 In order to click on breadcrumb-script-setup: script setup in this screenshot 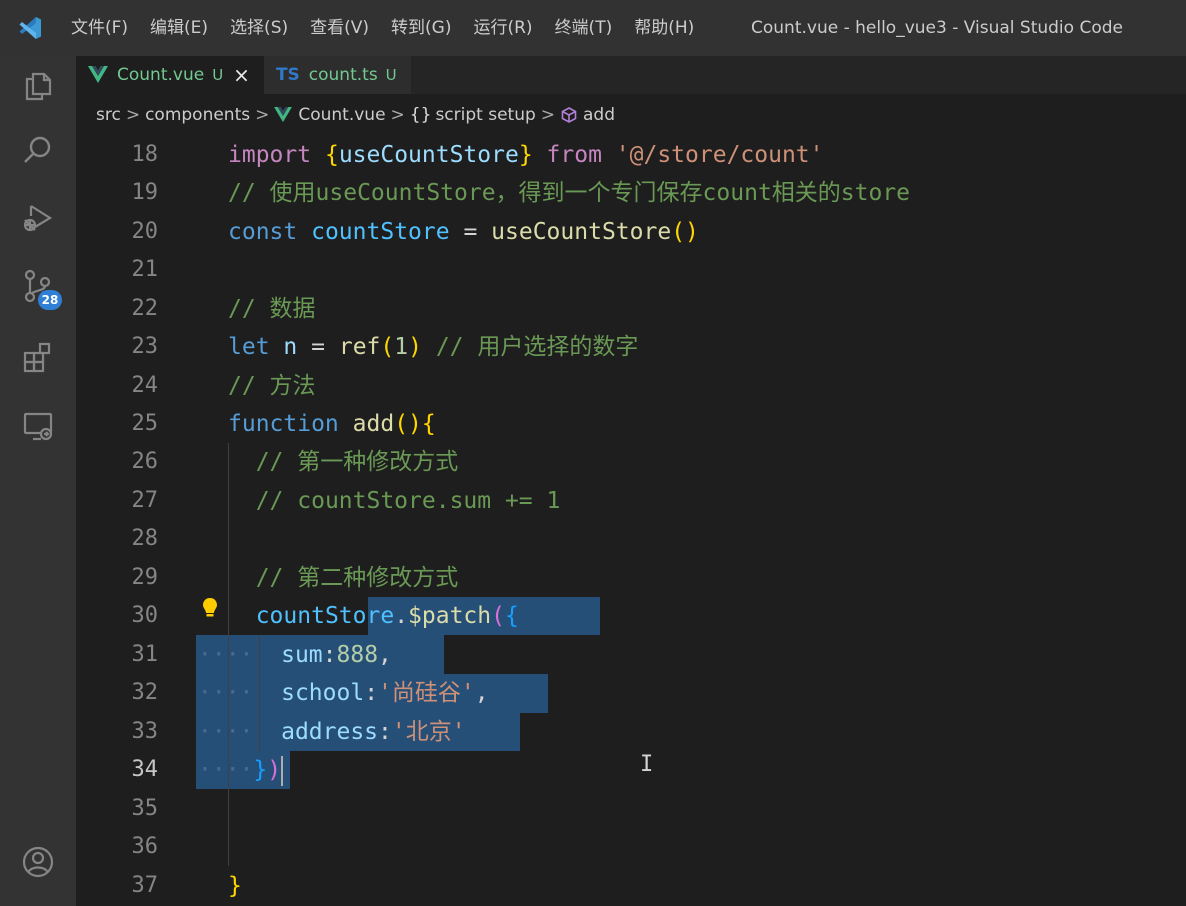, I will do `click(485, 115)`.